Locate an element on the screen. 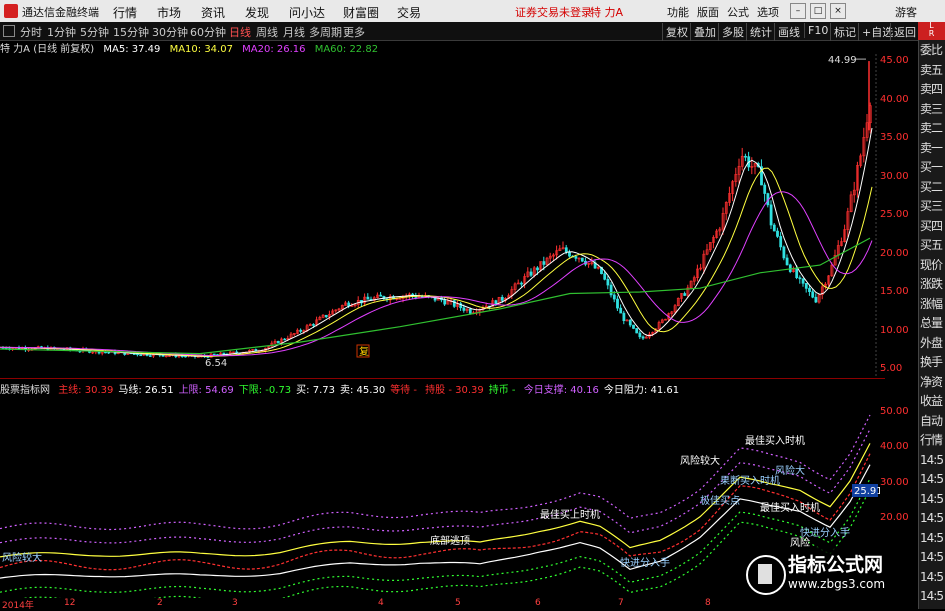 This screenshot has width=945, height=611. x-tick-8: 8 is located at coordinates (708, 603).